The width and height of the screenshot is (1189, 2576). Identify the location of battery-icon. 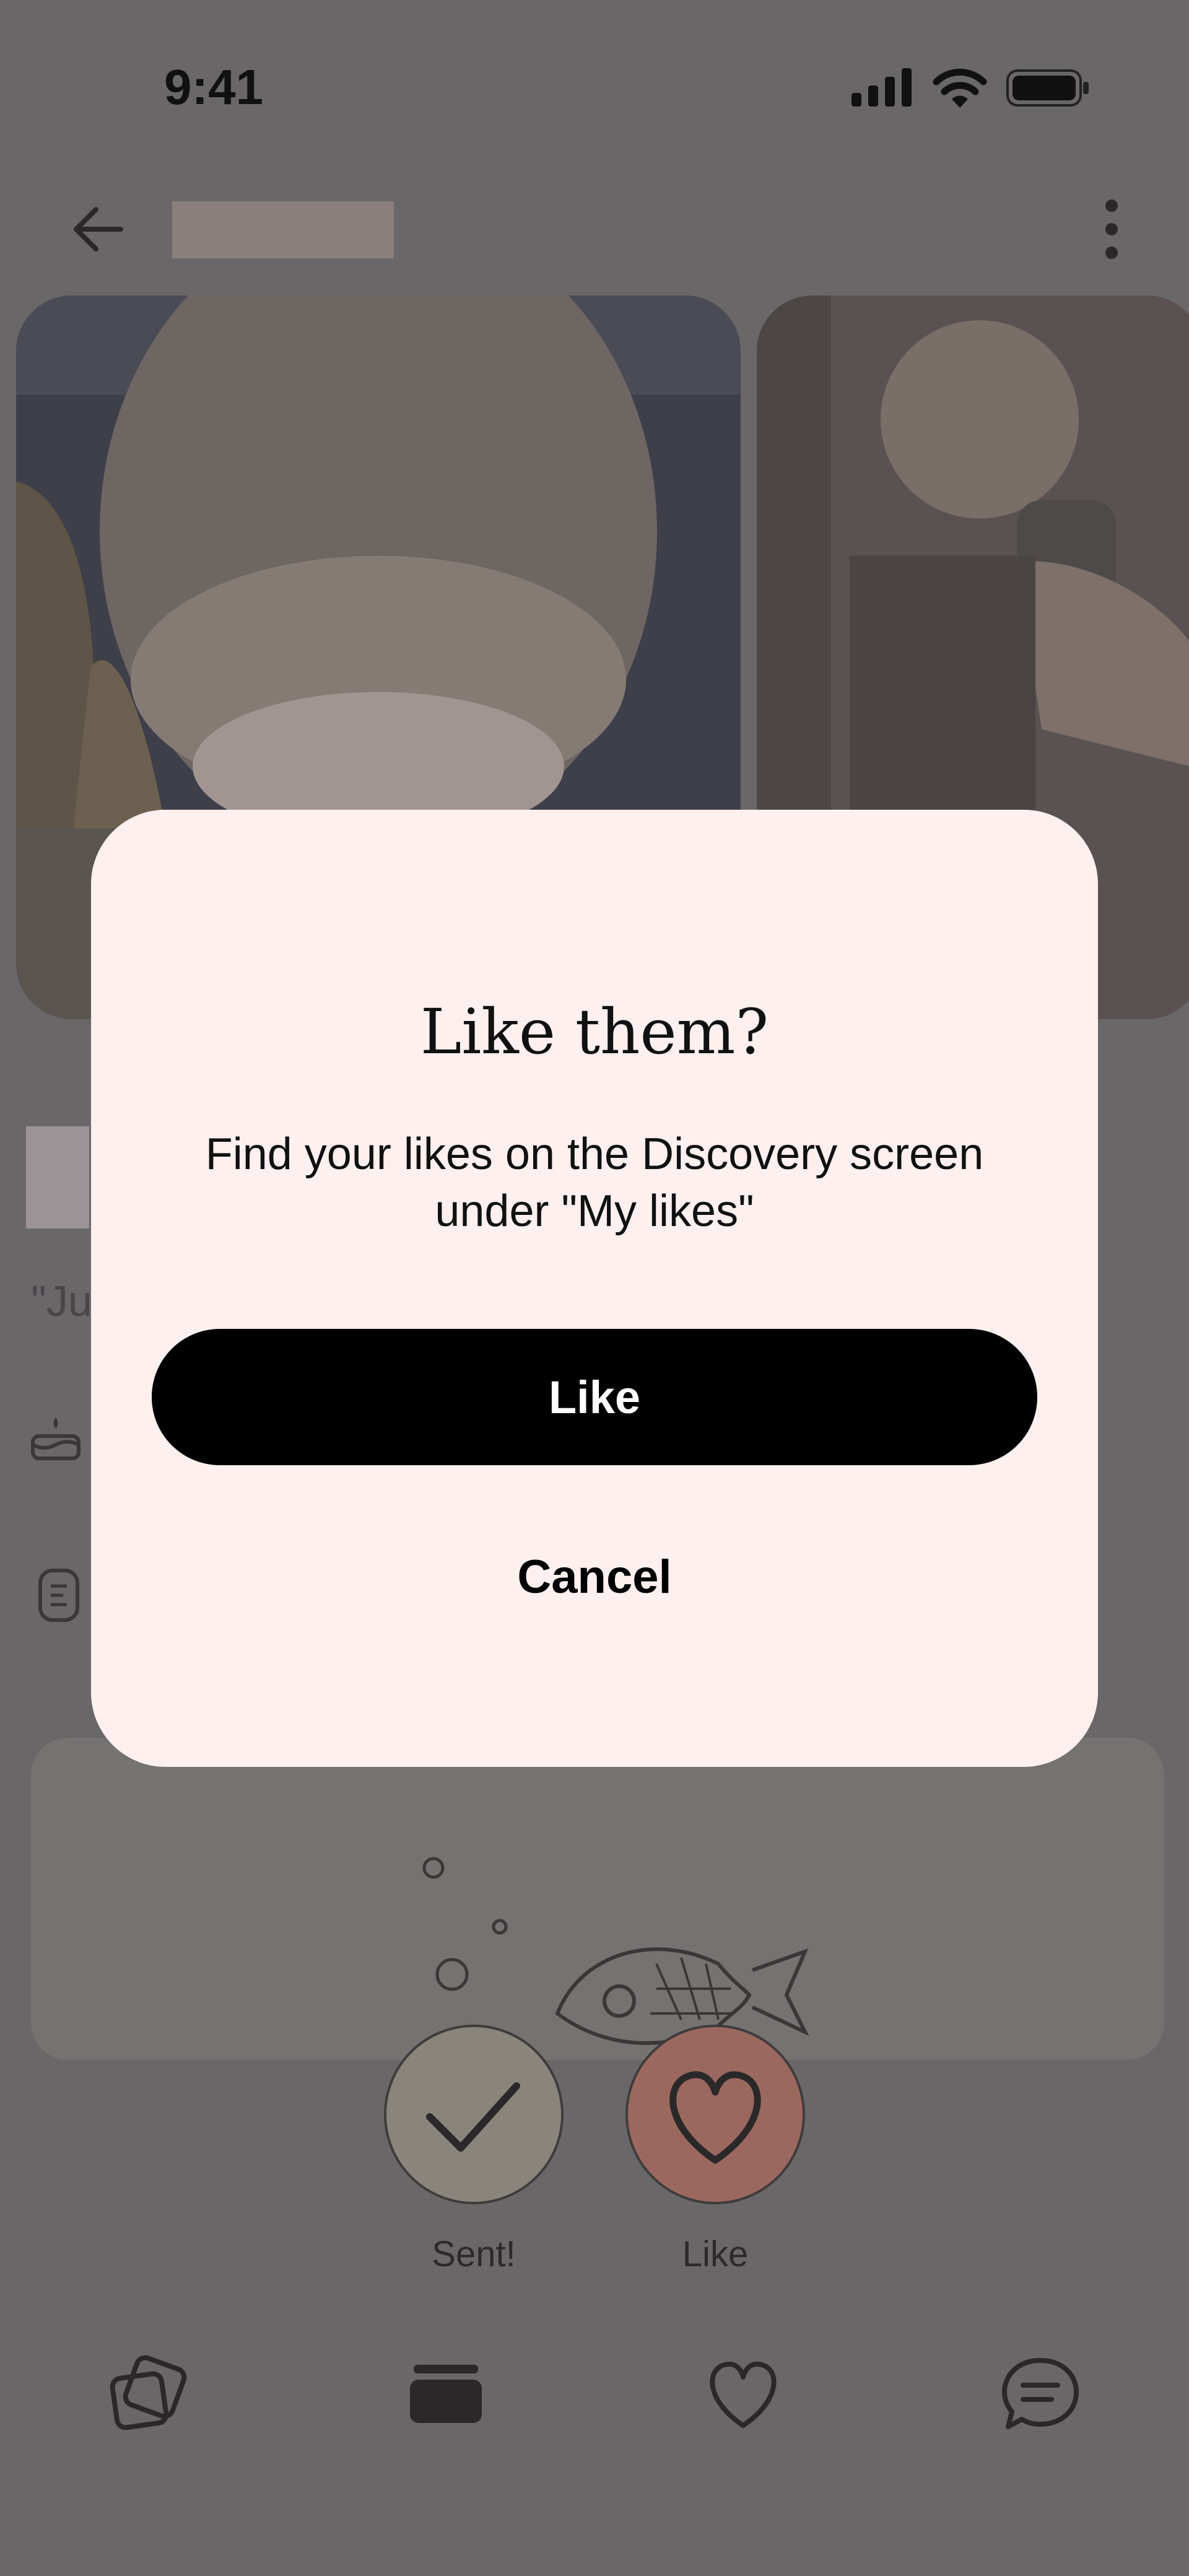
(1047, 88).